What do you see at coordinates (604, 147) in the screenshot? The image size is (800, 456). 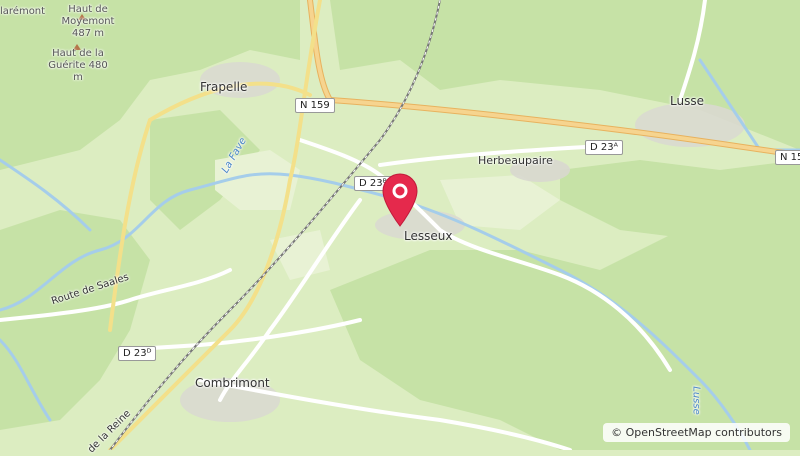 I see `road-shield-d23a: D 23ᴬ` at bounding box center [604, 147].